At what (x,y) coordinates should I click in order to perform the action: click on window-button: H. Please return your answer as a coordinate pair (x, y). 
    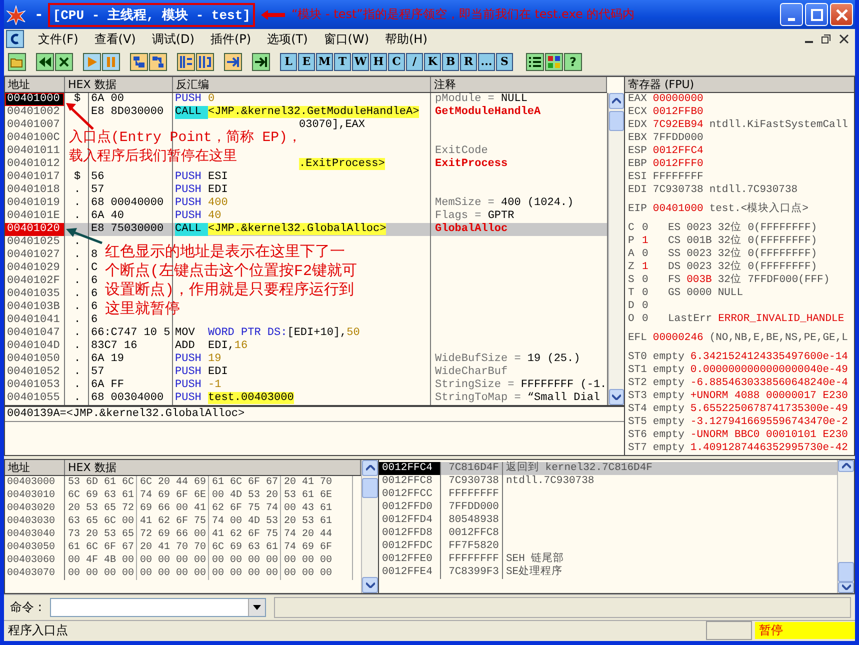
    Looking at the image, I should click on (378, 61).